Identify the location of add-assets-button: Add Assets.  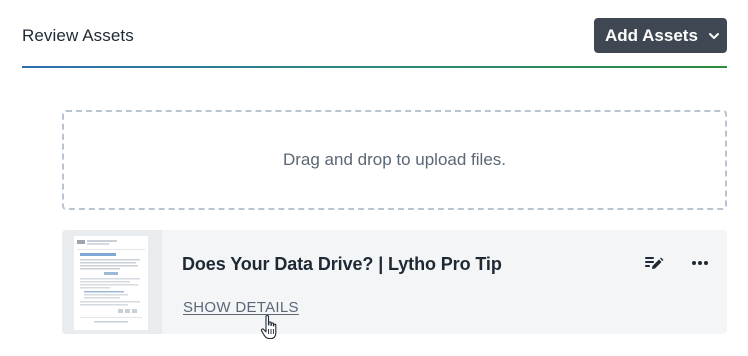
(660, 35).